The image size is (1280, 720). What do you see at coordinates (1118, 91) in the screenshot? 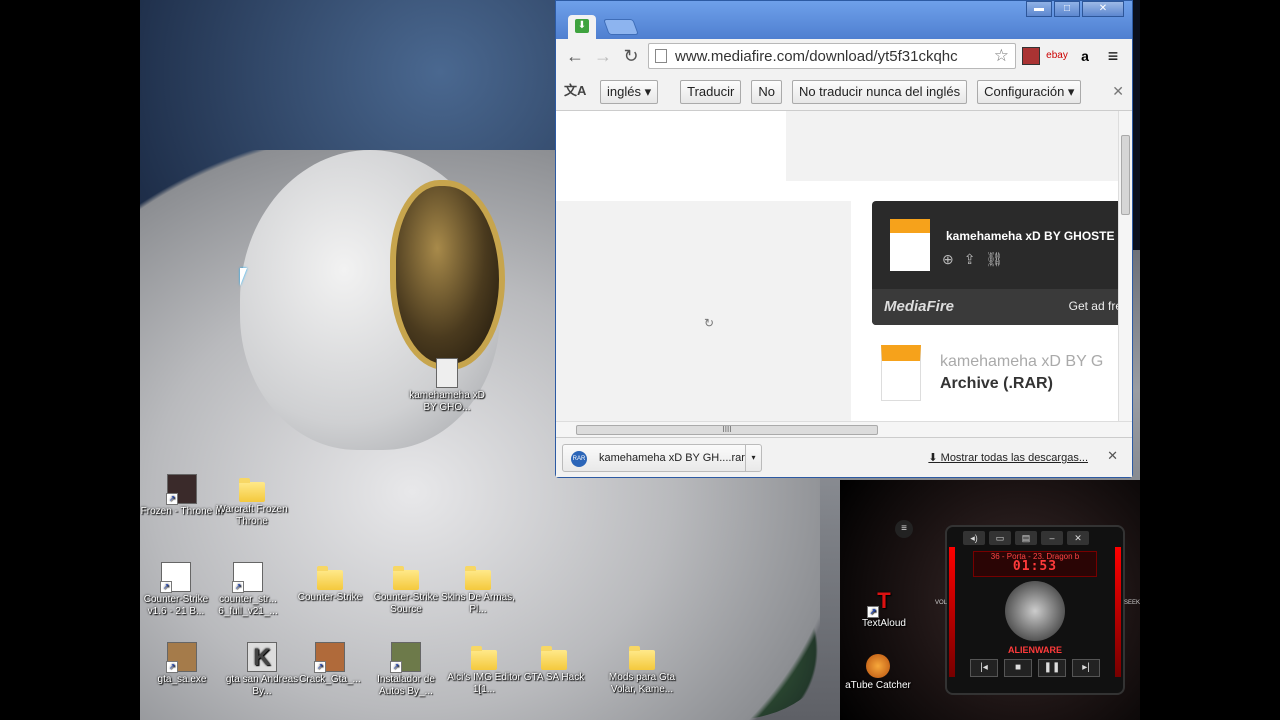
I see `close-translate-icon: ✕` at bounding box center [1118, 91].